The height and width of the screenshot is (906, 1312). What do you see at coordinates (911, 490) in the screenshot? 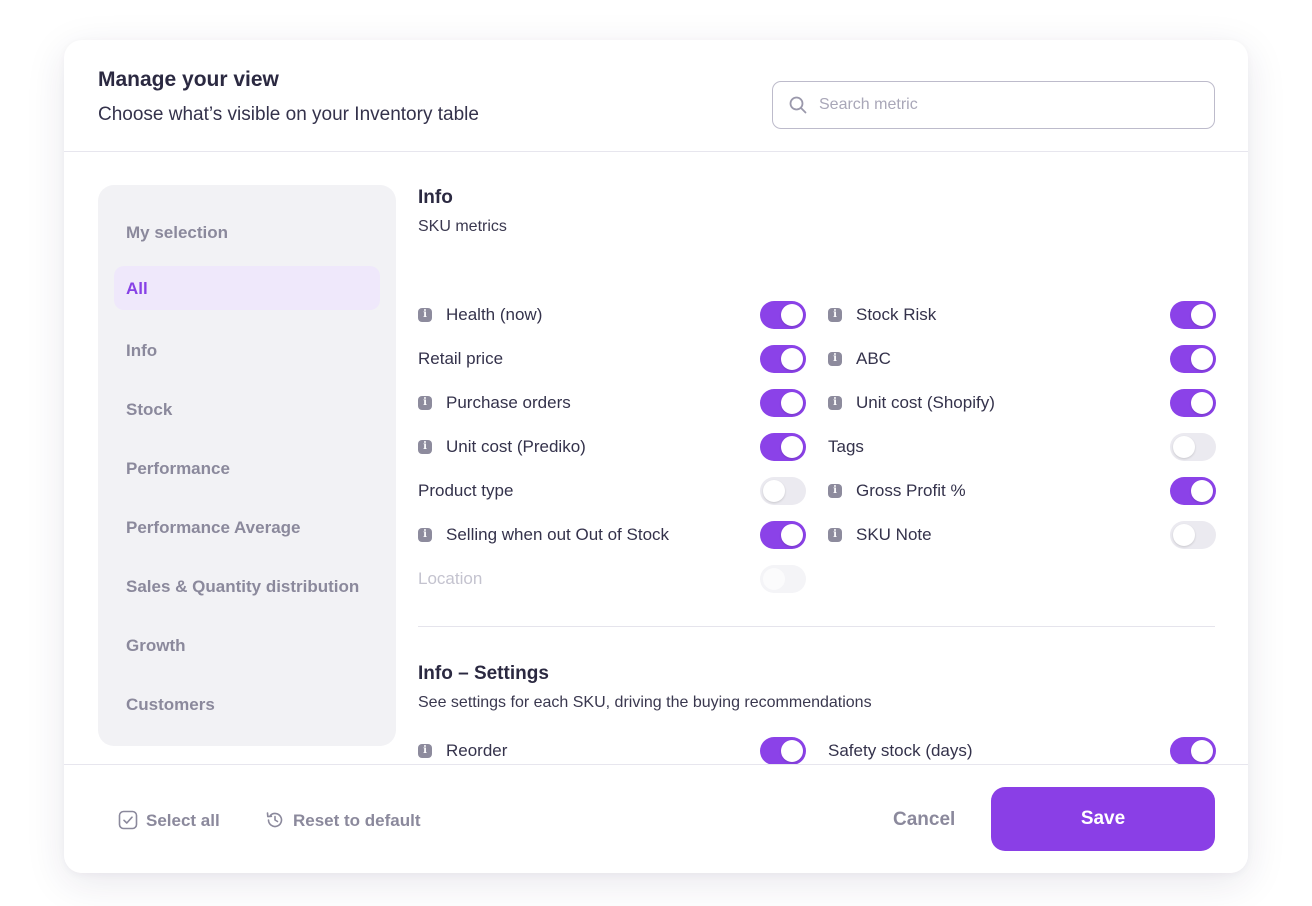
I see `metric-label: Gross Profit %` at bounding box center [911, 490].